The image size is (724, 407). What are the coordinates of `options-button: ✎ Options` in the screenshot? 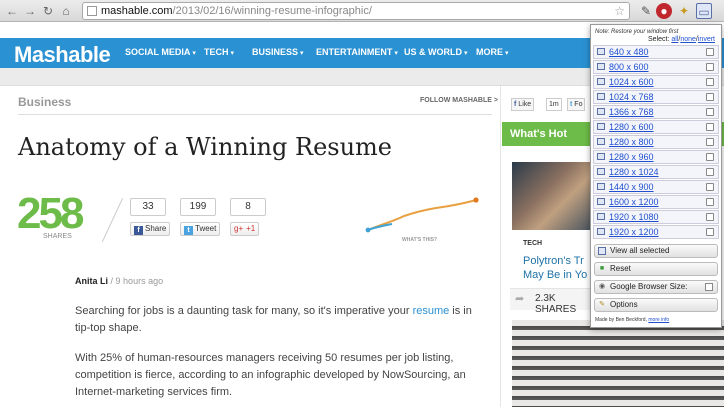 It's located at (656, 305).